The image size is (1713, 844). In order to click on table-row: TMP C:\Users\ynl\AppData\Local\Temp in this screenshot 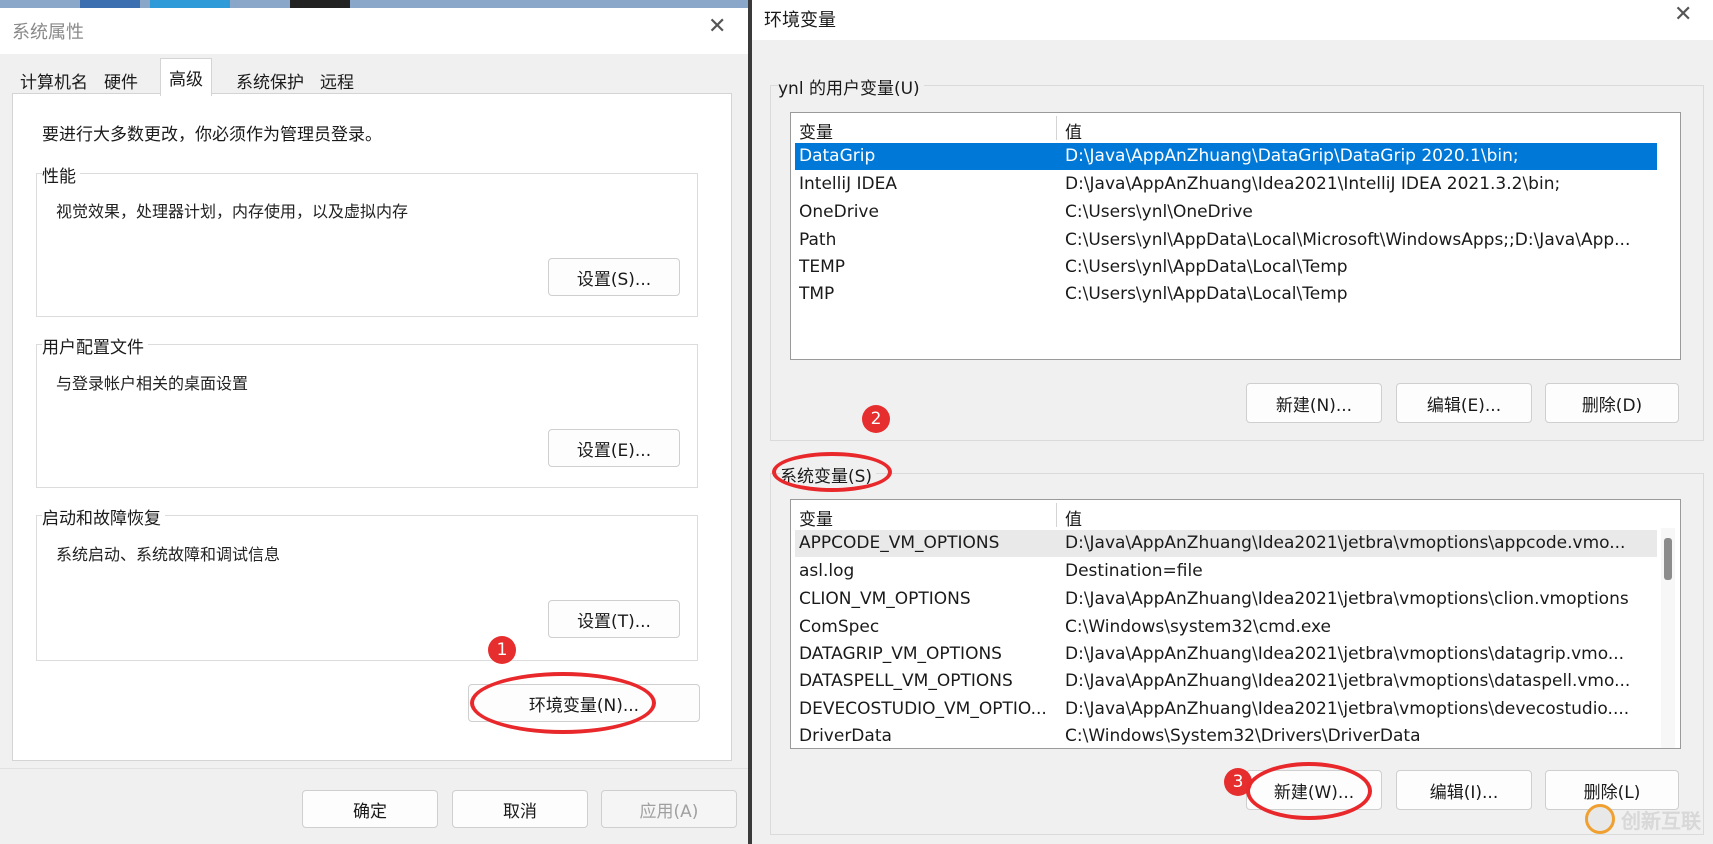, I will do `click(1226, 294)`.